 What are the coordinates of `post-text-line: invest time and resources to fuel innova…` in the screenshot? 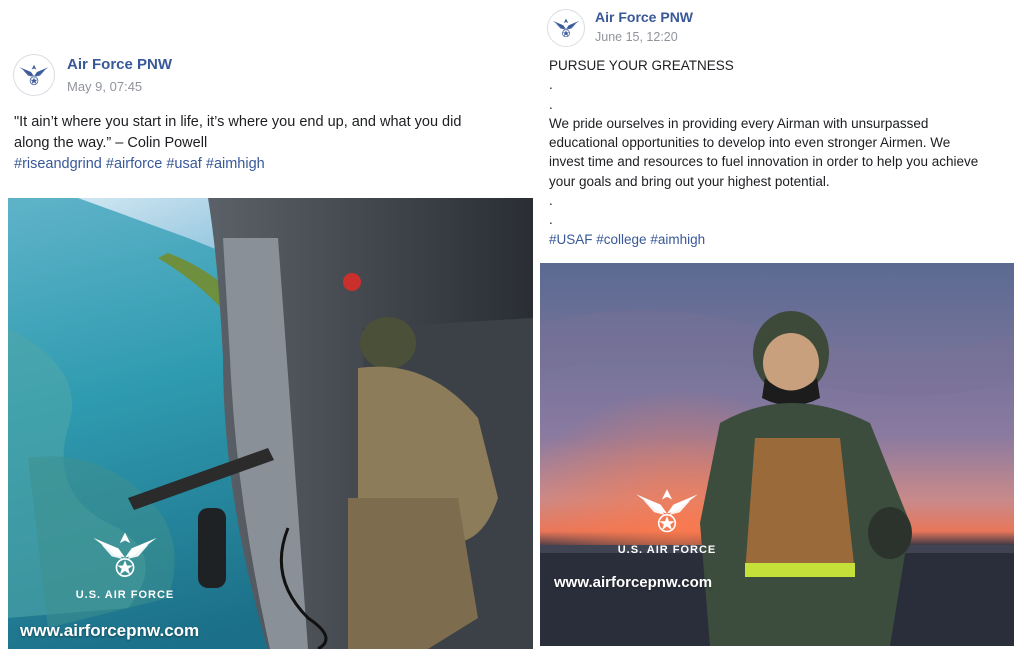 It's located at (764, 162).